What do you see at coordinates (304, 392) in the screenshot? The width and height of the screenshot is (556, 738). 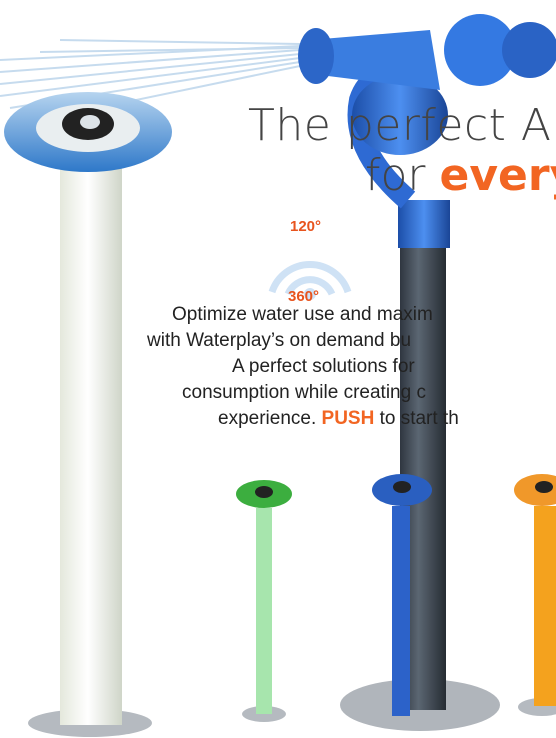 I see `description-line-4: consumption while creating c` at bounding box center [304, 392].